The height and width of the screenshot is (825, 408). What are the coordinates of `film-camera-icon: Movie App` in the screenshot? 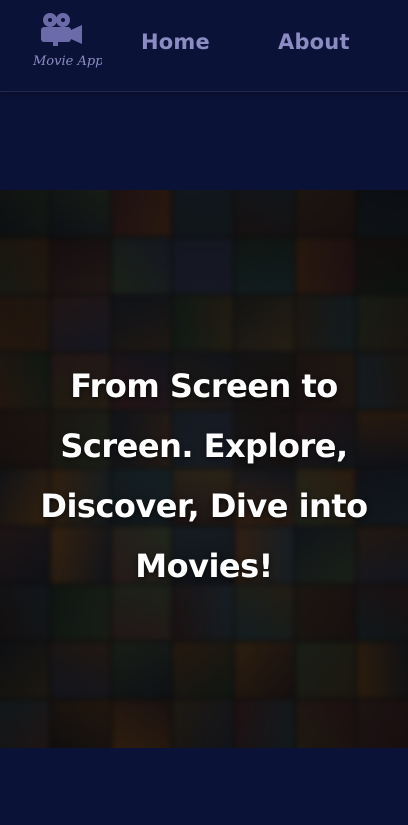 It's located at (67, 41).